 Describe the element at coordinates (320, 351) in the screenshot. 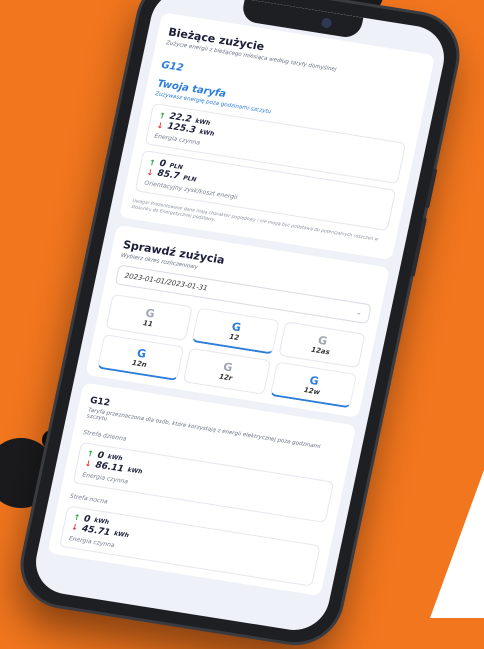

I see `tariff-tile-label: 12as` at that location.